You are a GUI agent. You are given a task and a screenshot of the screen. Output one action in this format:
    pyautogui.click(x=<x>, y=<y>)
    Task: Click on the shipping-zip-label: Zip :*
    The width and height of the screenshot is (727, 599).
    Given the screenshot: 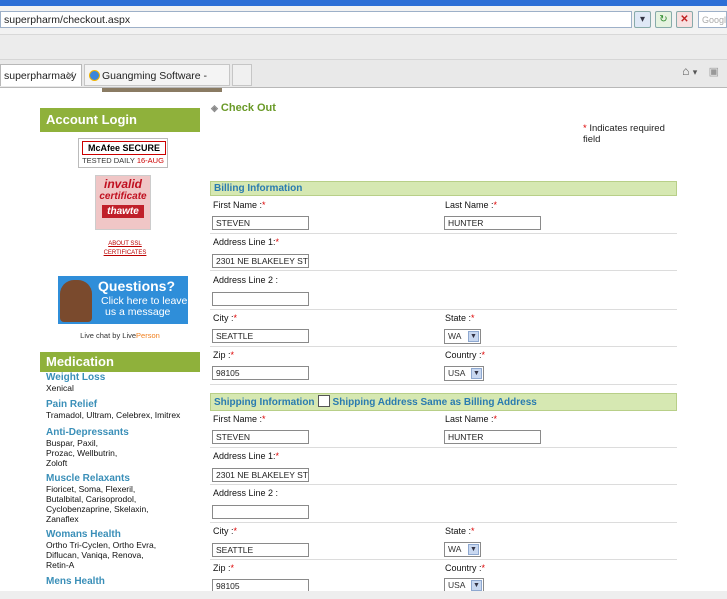 What is the action you would take?
    pyautogui.click(x=224, y=568)
    